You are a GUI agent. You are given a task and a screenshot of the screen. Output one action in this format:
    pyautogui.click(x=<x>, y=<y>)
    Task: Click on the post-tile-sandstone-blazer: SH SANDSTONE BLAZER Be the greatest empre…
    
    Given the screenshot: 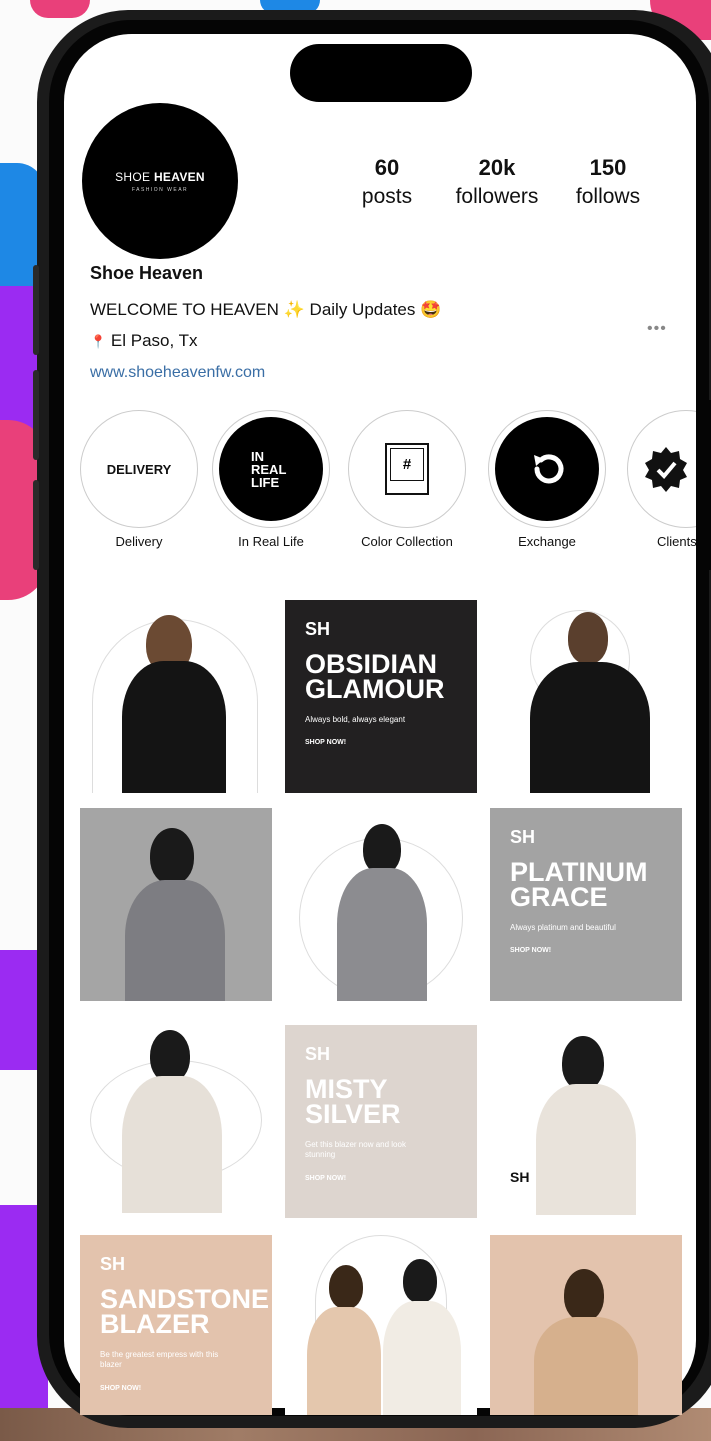 What is the action you would take?
    pyautogui.click(x=176, y=1325)
    